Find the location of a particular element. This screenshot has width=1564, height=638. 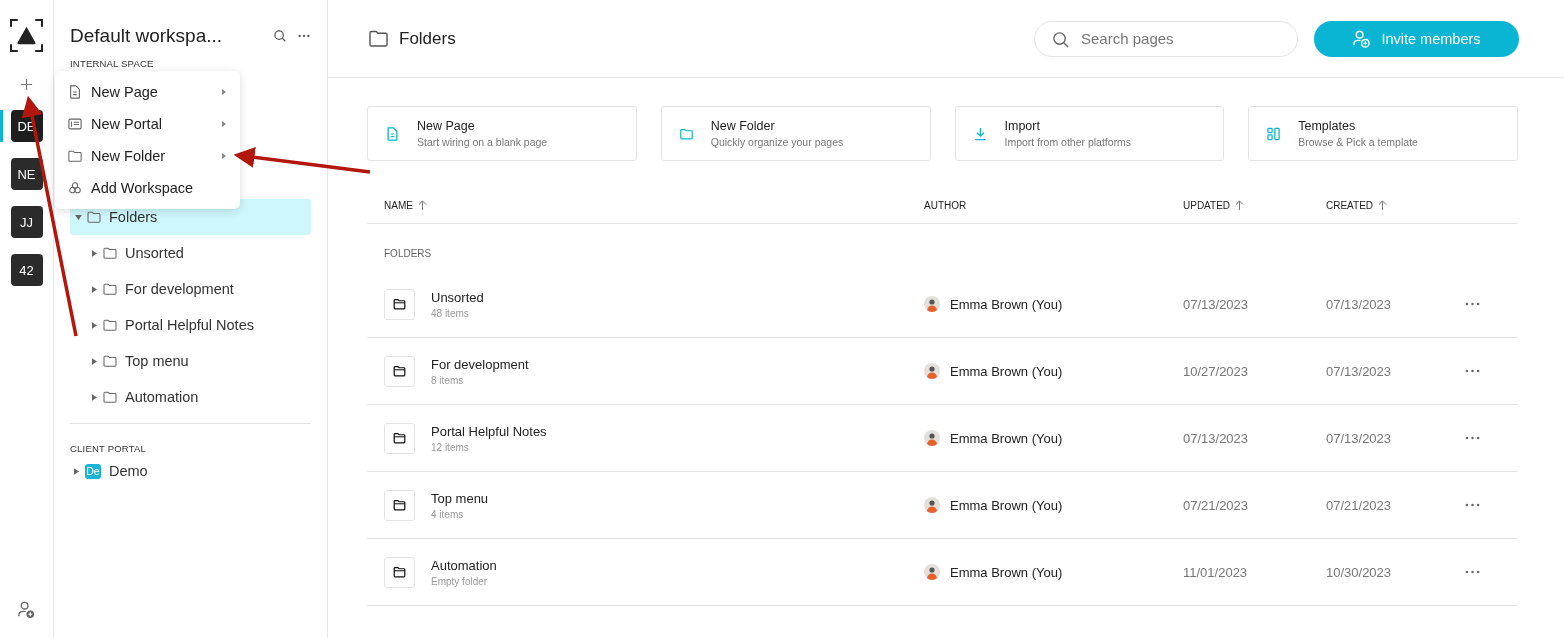

menu-item: New Page is located at coordinates (147, 92).